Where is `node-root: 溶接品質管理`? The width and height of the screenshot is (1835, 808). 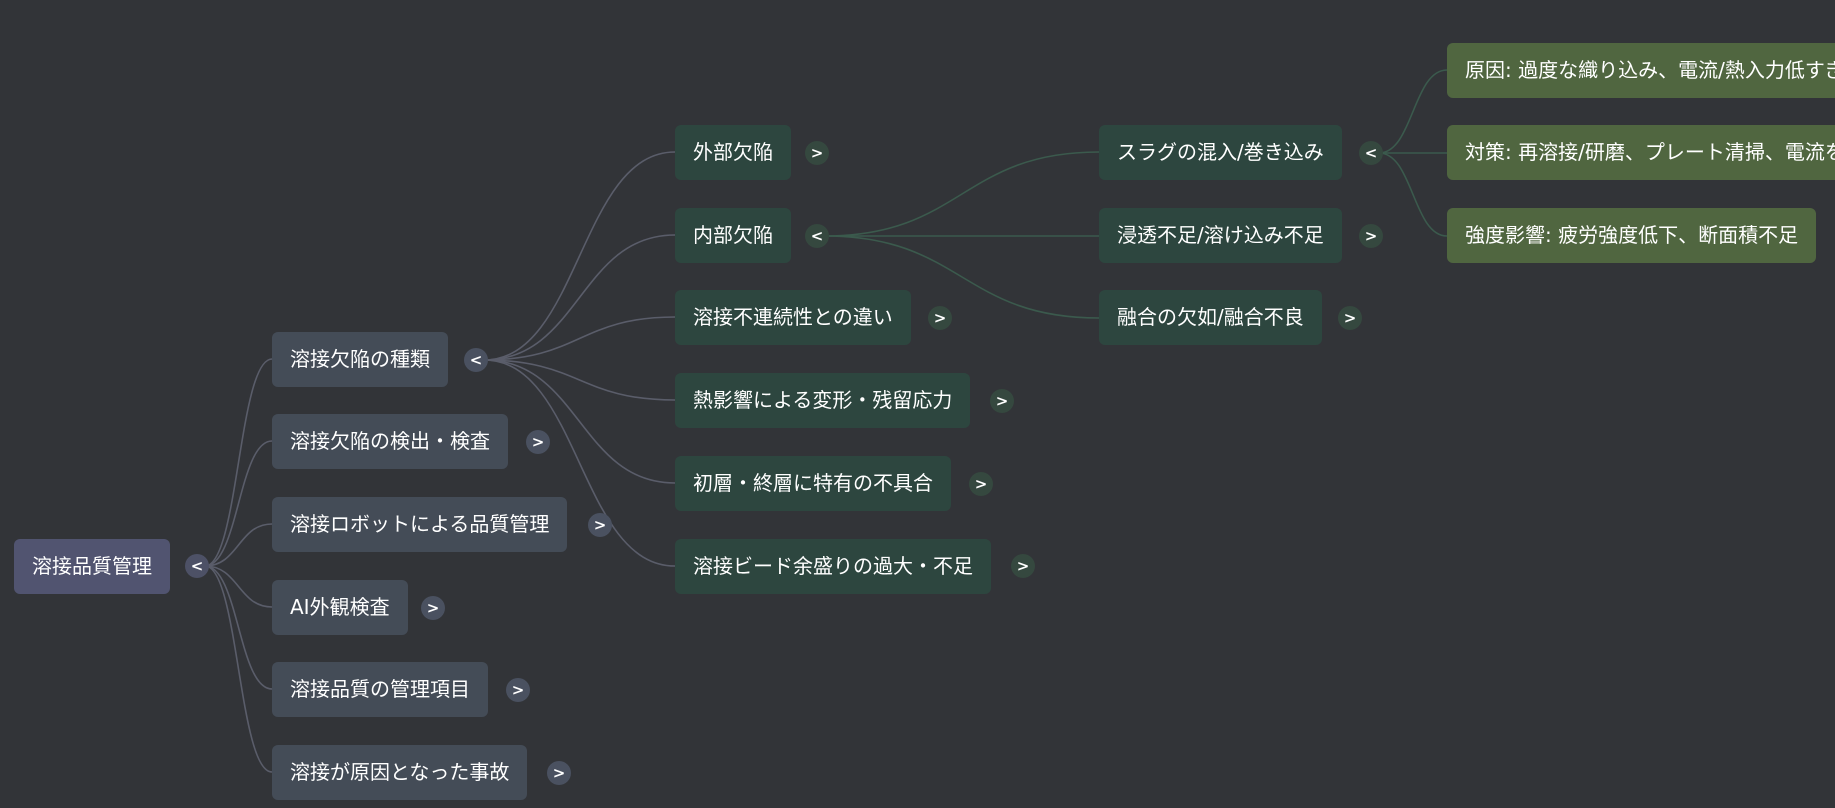 node-root: 溶接品質管理 is located at coordinates (92, 566).